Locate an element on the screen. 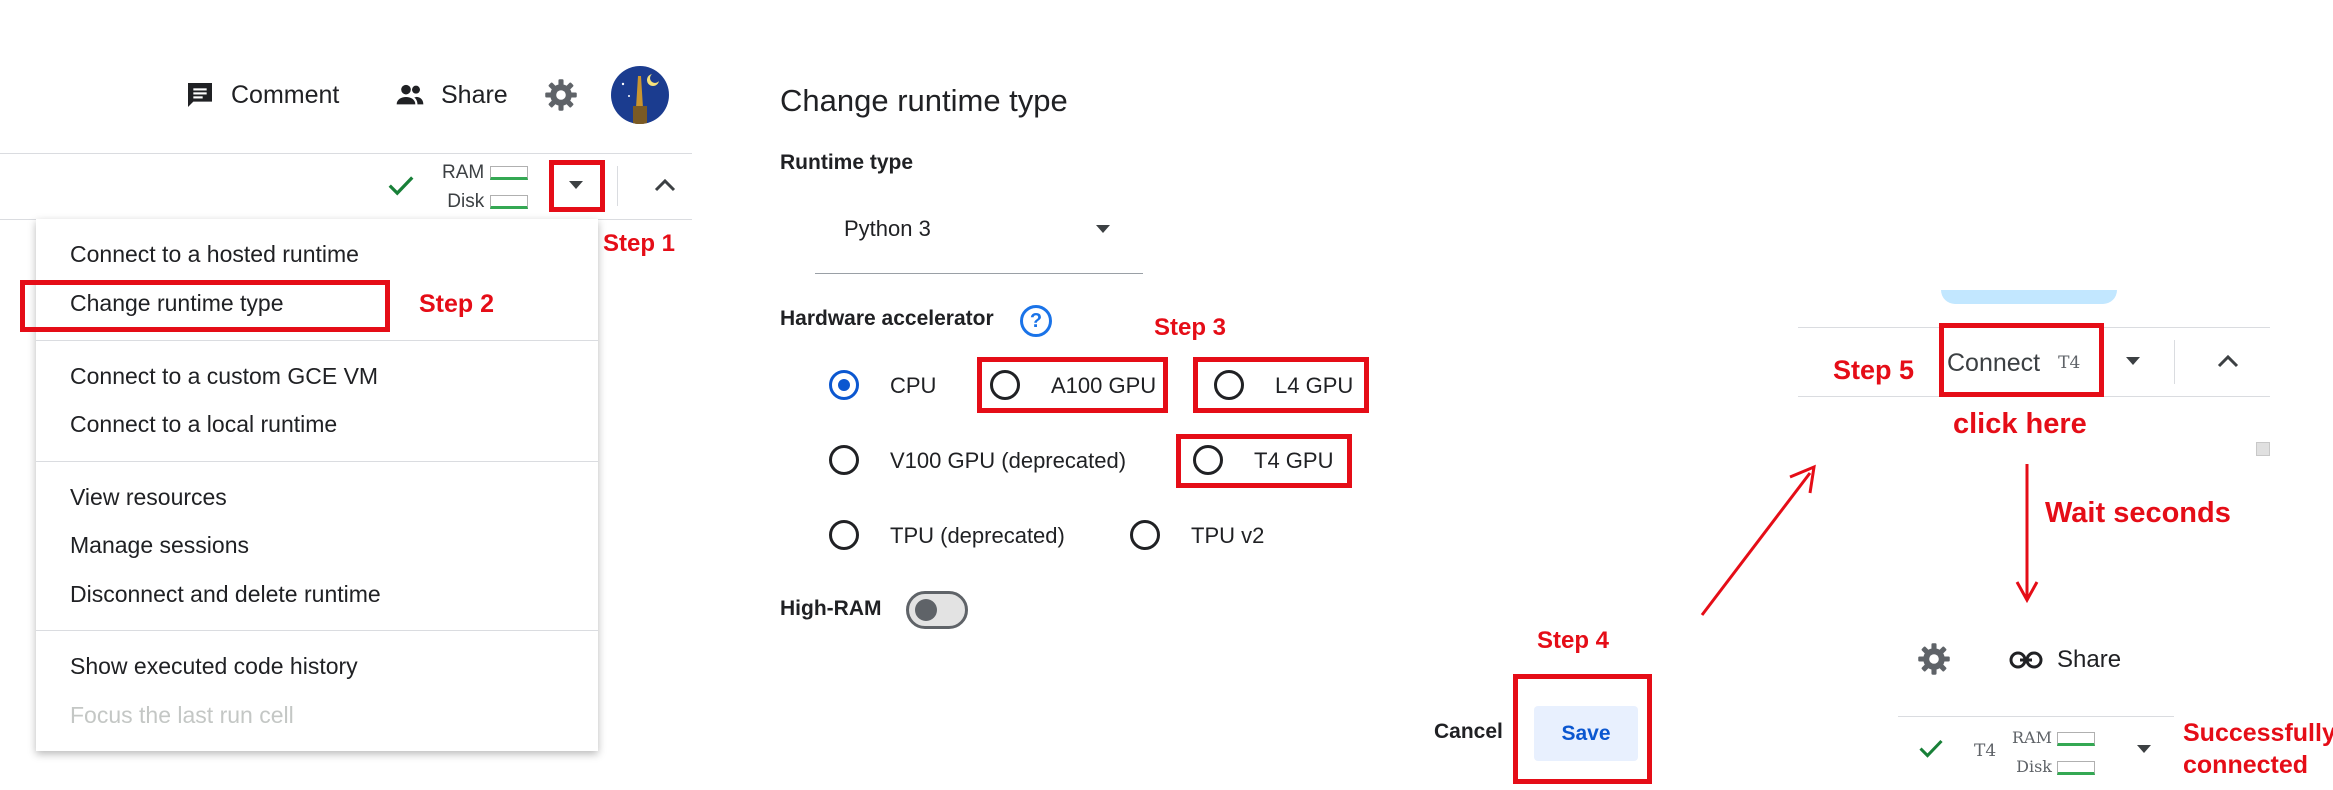 The height and width of the screenshot is (790, 2333). highlight-blob is located at coordinates (2029, 297).